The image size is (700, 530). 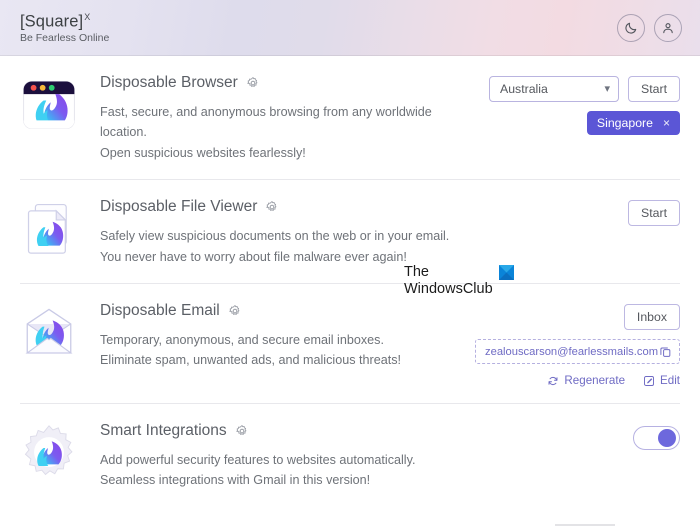 I want to click on close-icon: ×, so click(x=666, y=123).